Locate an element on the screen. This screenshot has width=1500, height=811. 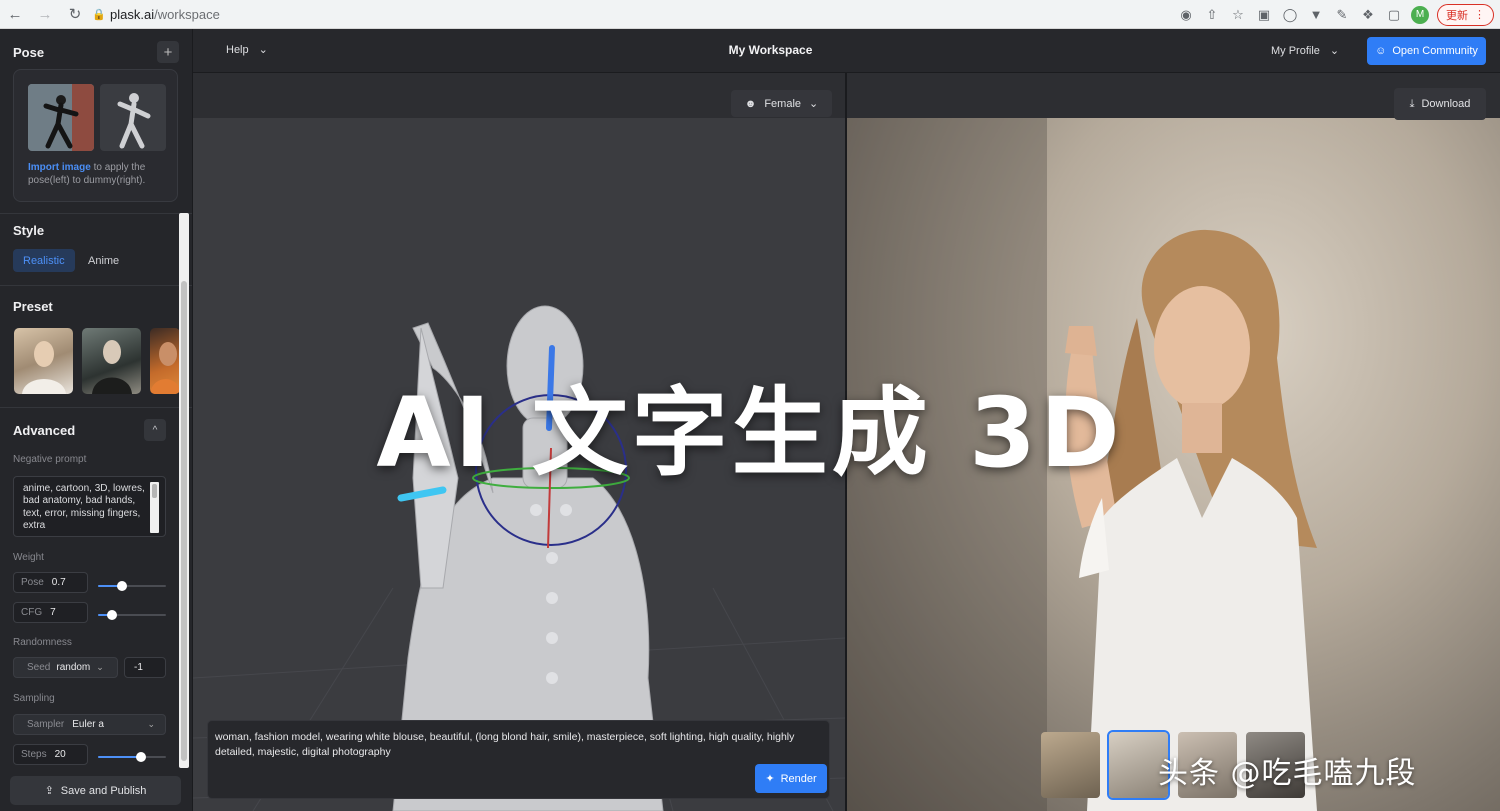
overlay-title: AI 文字生成 3D is located at coordinates (750, 433).